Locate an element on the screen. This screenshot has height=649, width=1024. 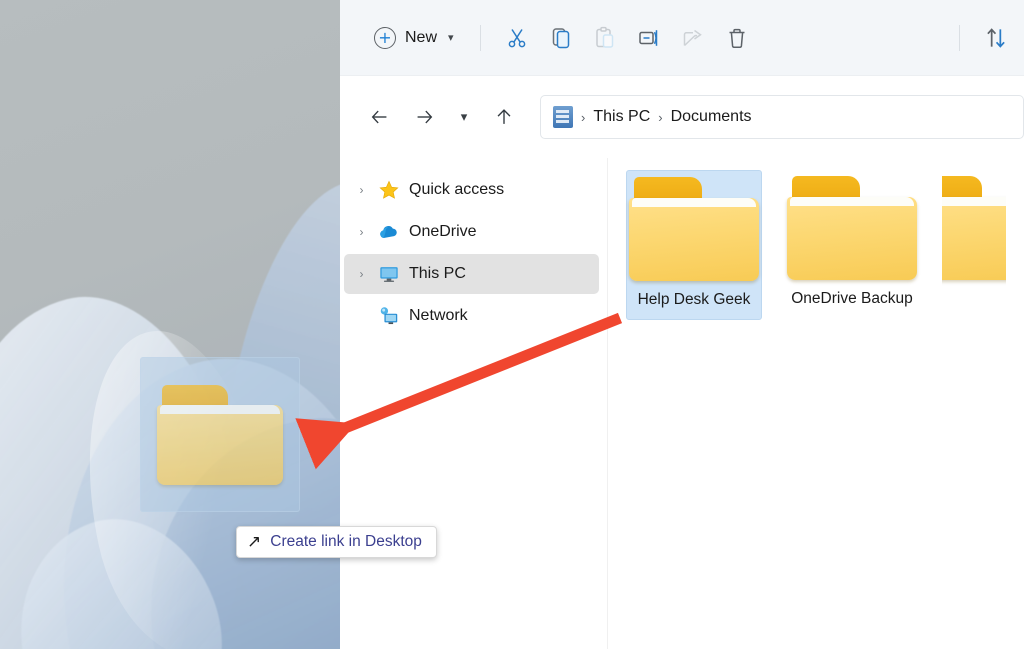
file-item-onedrive-backup: OneDrive Backup is located at coordinates (852, 244).